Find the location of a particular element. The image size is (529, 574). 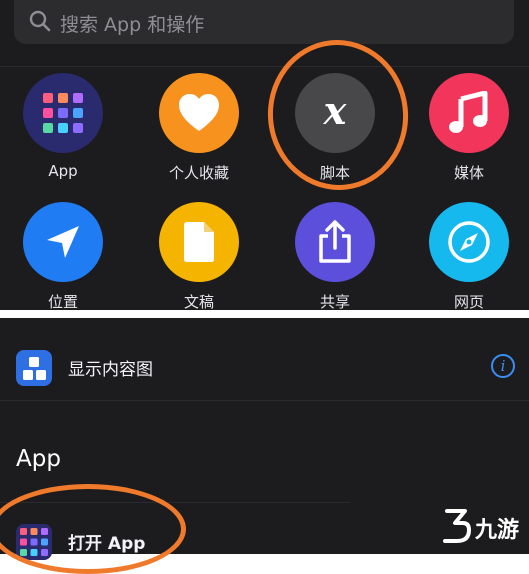

search-placeholder: 搜索 App 和操作 is located at coordinates (132, 25).